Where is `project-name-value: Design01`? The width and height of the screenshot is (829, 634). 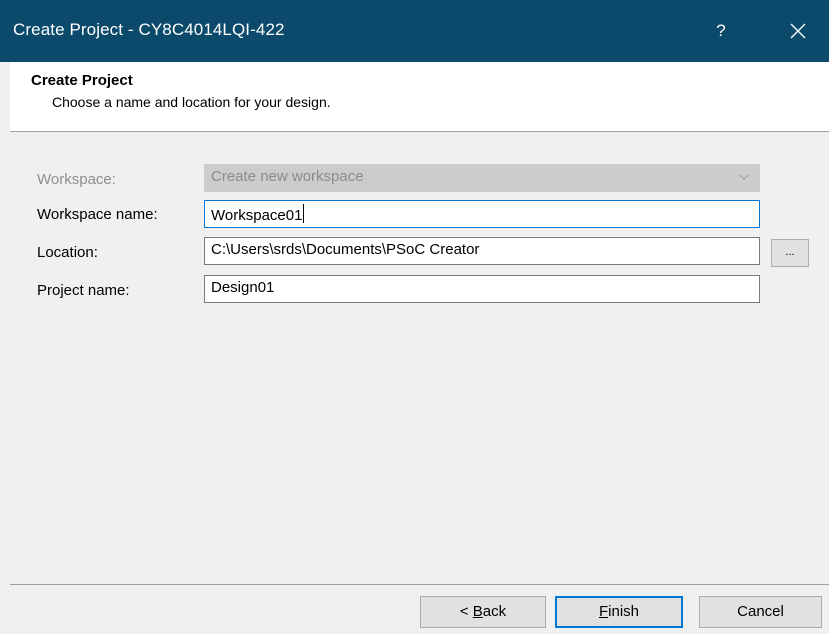 project-name-value: Design01 is located at coordinates (243, 287).